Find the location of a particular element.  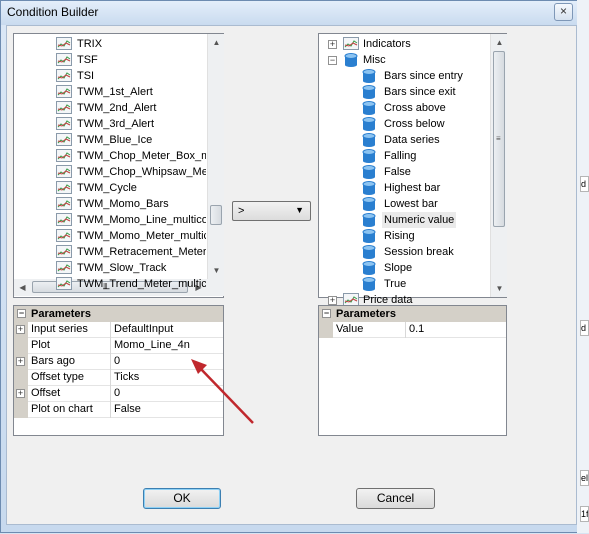

arrow-shaft is located at coordinates (226, 395).